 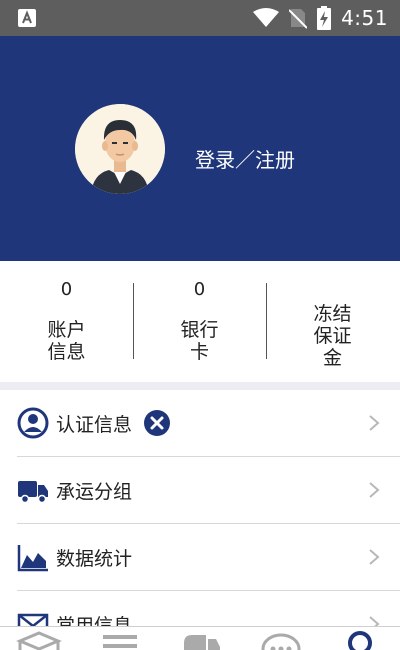 I want to click on menu-item-label: 承运分组, so click(x=94, y=492).